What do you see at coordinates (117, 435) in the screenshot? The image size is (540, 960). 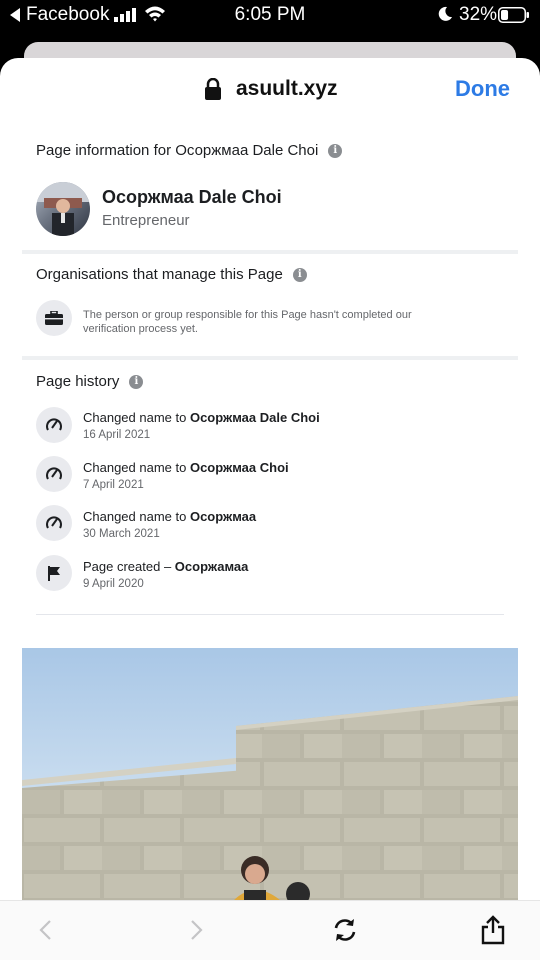 I see `history-item-date: 16 April 2021` at bounding box center [117, 435].